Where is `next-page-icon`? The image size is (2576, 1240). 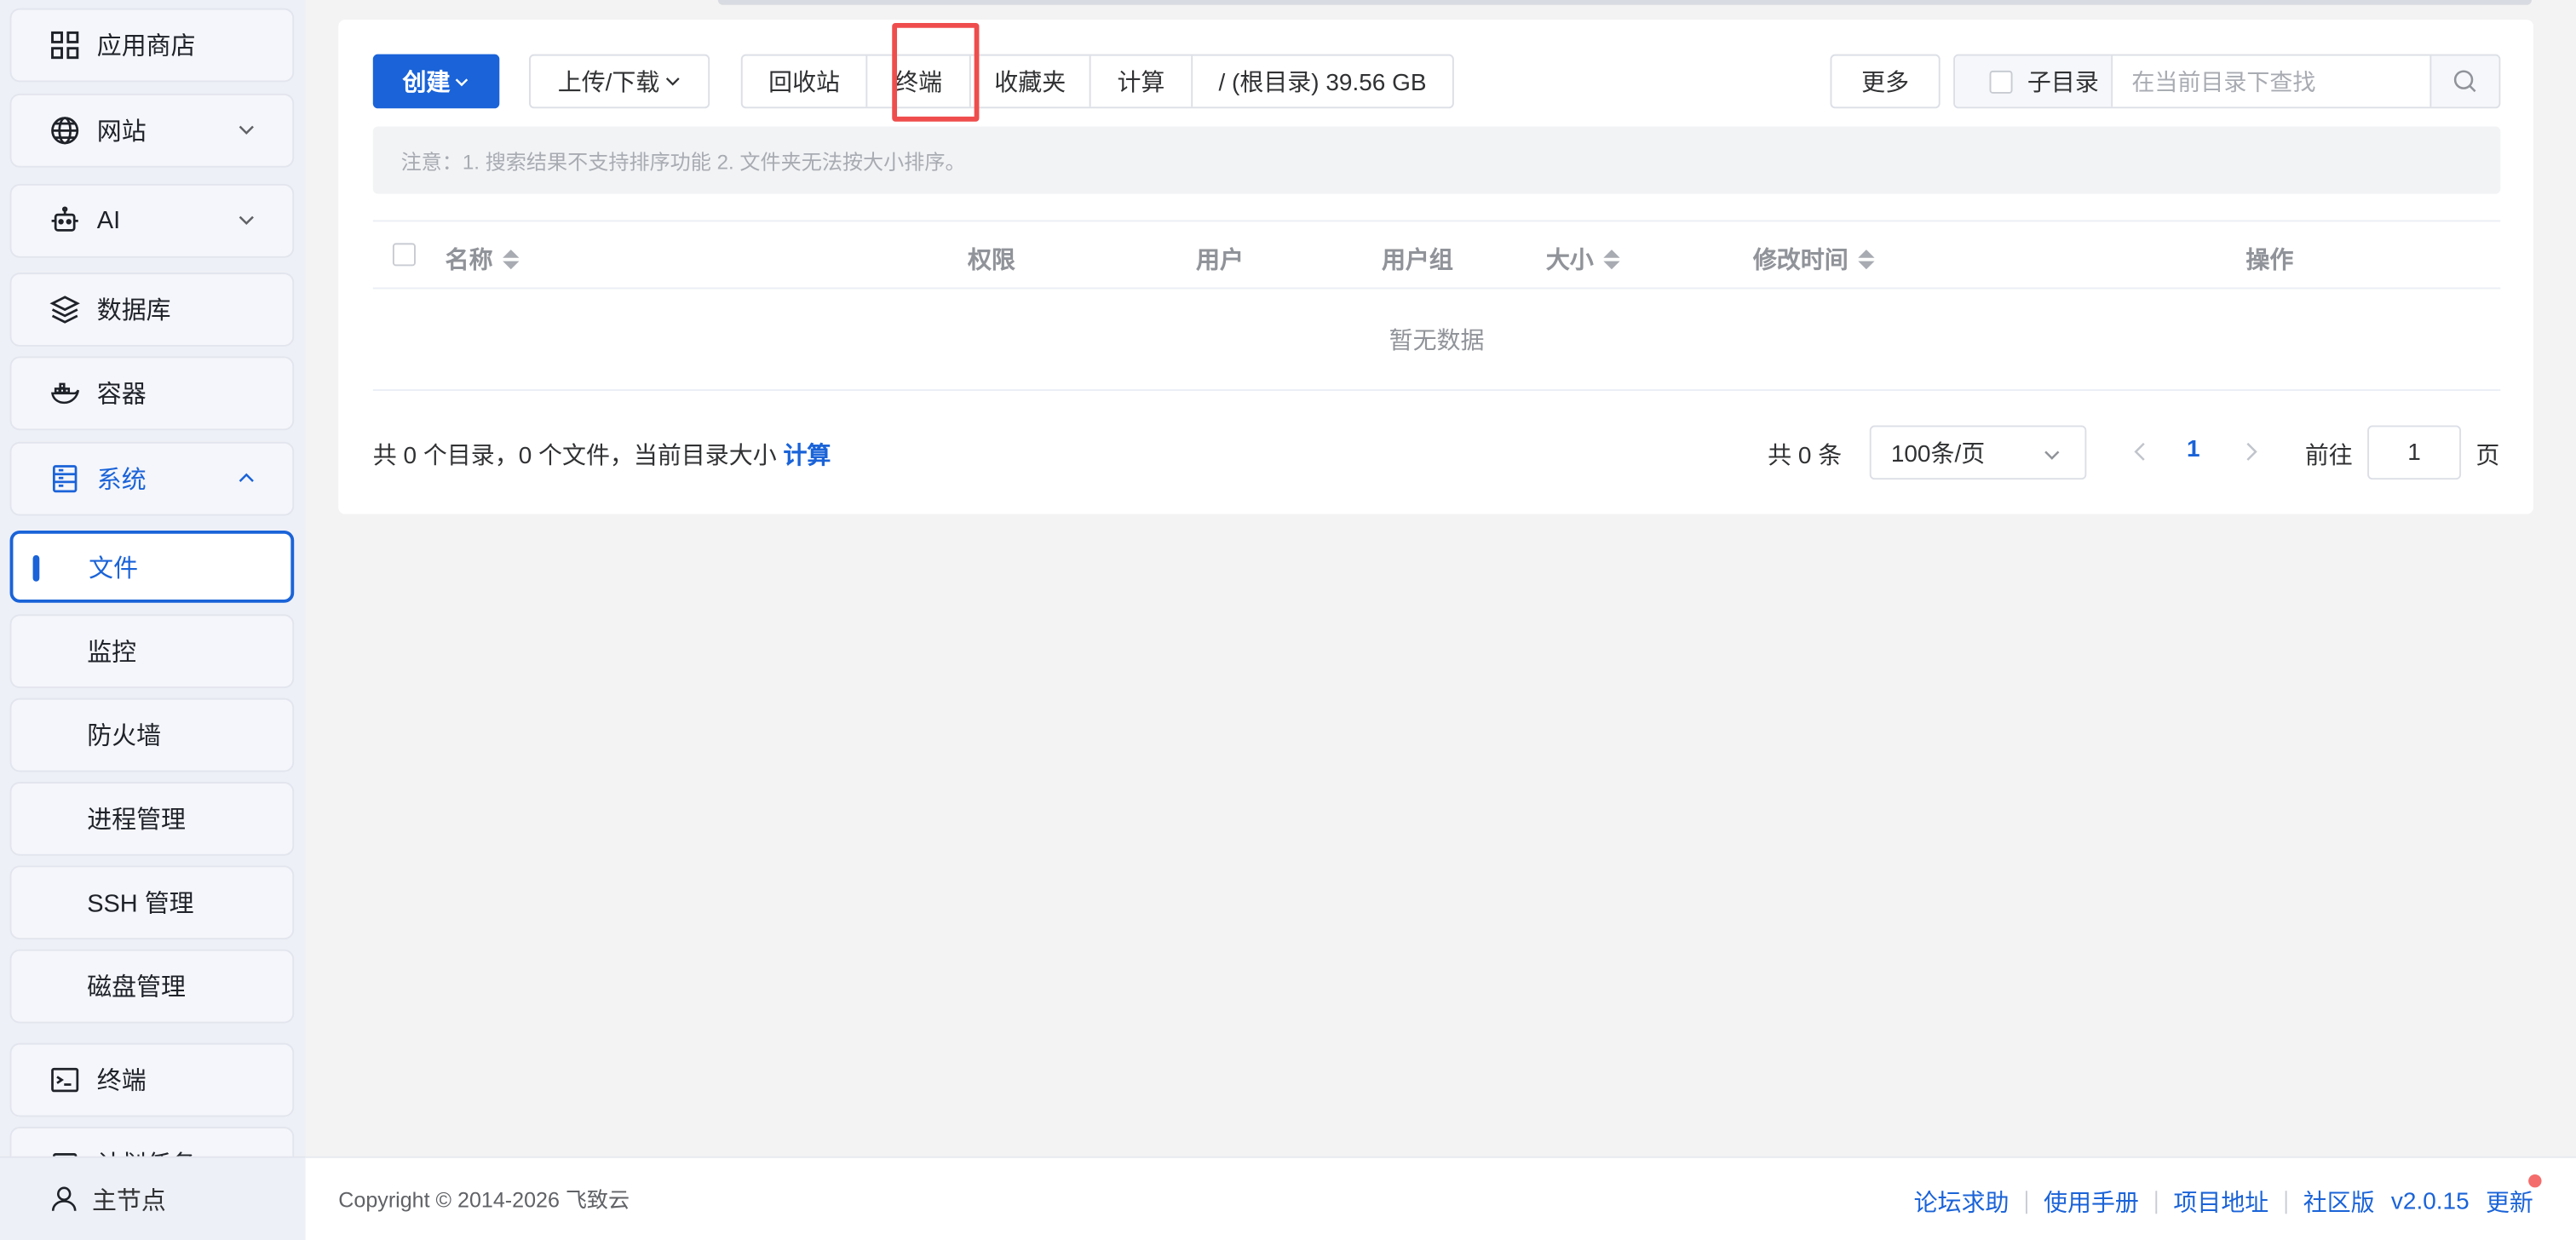
next-page-icon is located at coordinates (2251, 451).